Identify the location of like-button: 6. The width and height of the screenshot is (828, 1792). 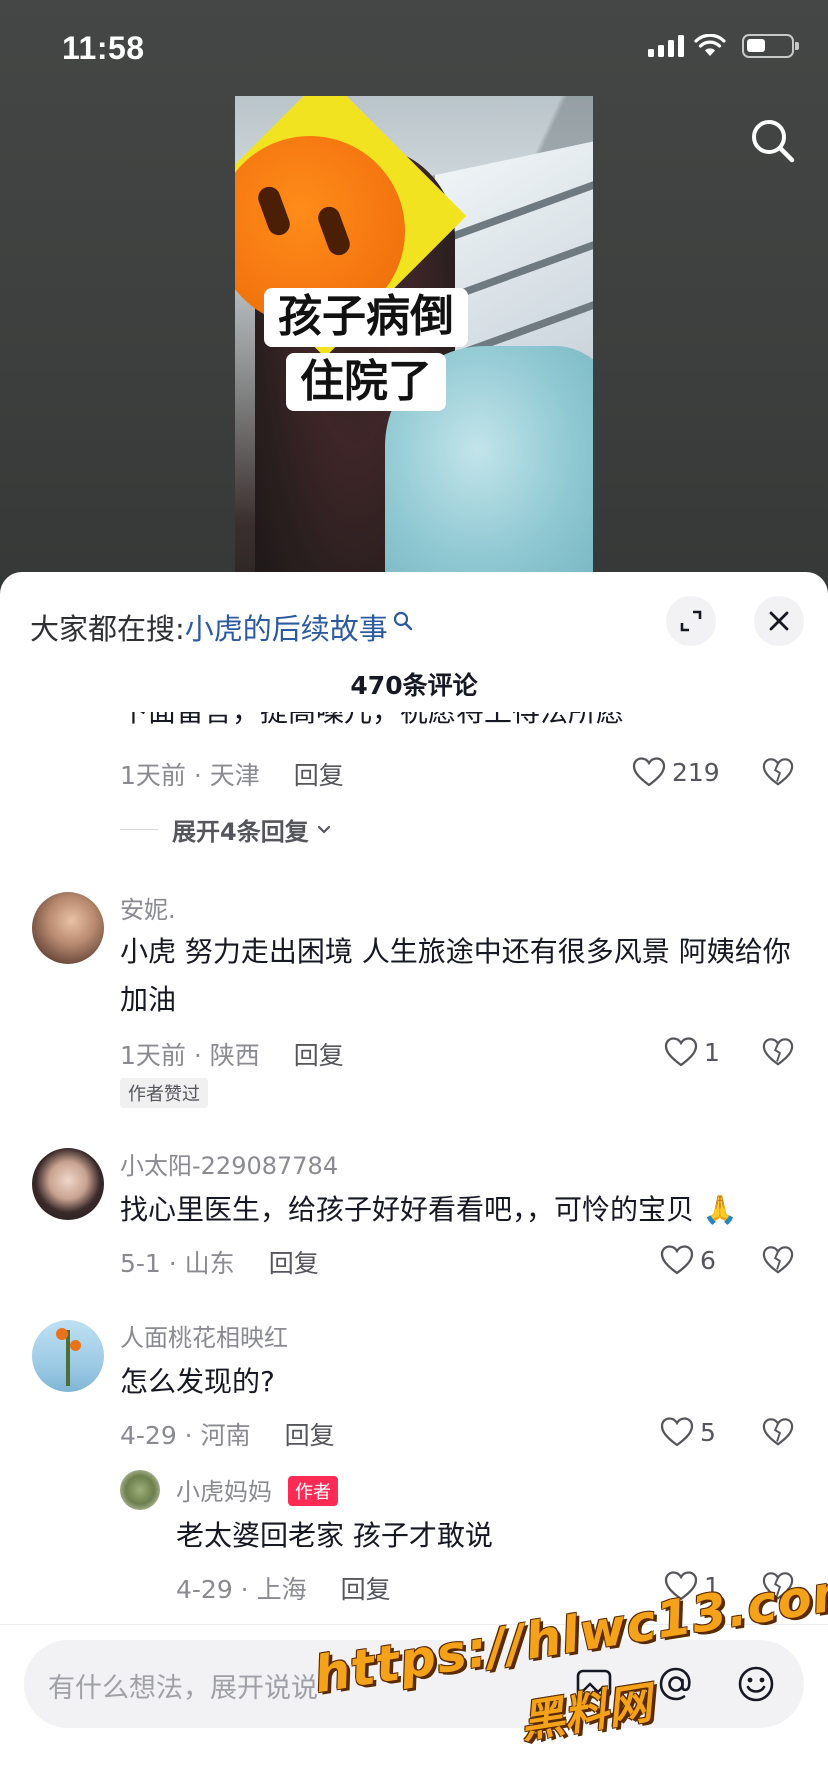
(688, 1260).